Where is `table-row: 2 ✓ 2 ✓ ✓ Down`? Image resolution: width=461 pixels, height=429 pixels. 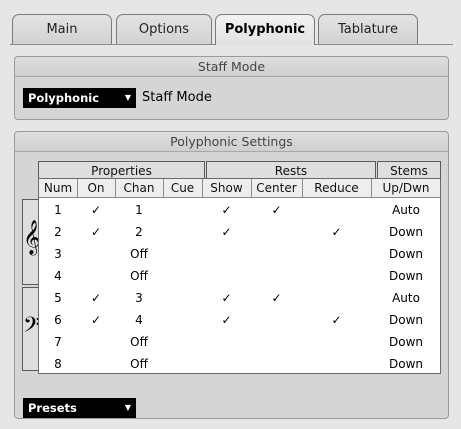 table-row: 2 ✓ 2 ✓ ✓ Down is located at coordinates (239, 233).